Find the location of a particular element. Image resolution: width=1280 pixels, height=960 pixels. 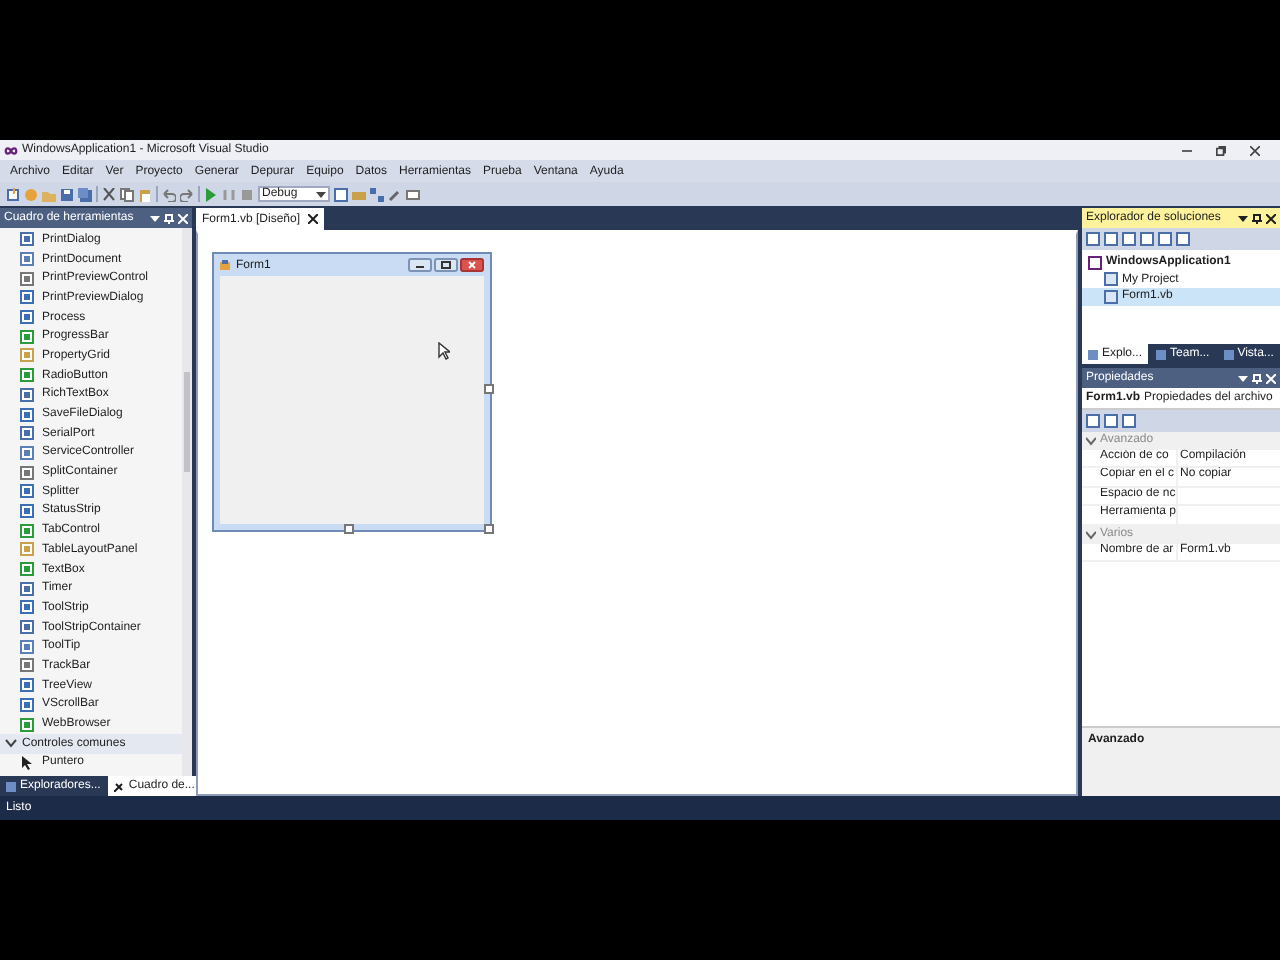

solution-icon is located at coordinates (1095, 262).